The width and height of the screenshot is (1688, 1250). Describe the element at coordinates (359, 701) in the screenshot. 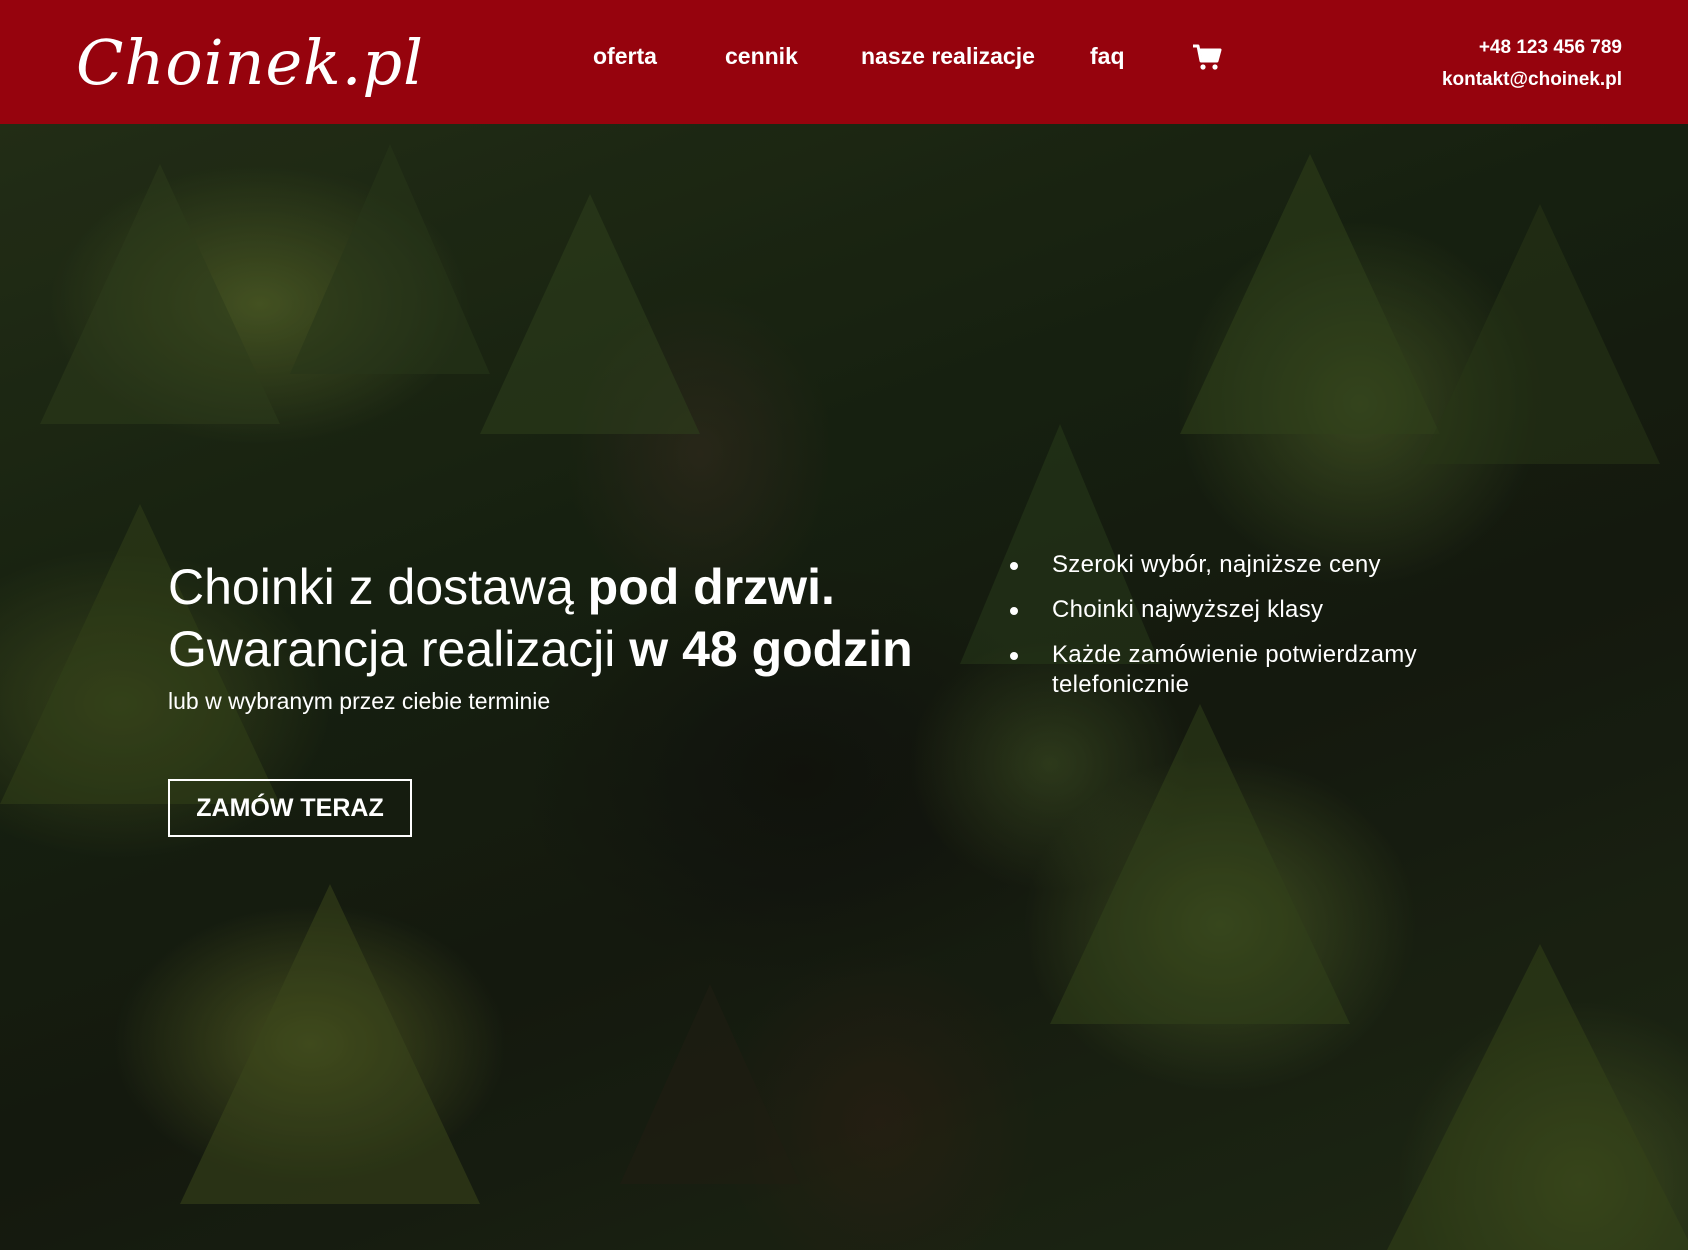

I see `hero-subtitle: lub w wybranym przez ciebie terminie` at that location.